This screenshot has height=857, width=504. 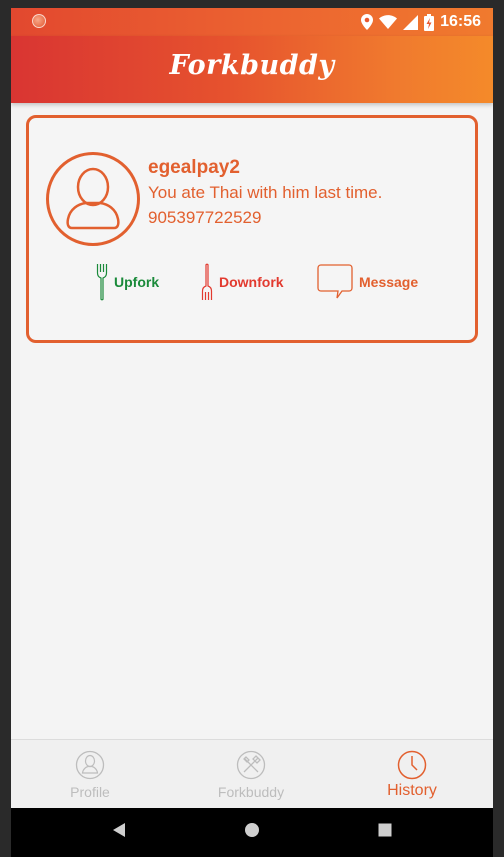 What do you see at coordinates (389, 282) in the screenshot?
I see `message-label: Message` at bounding box center [389, 282].